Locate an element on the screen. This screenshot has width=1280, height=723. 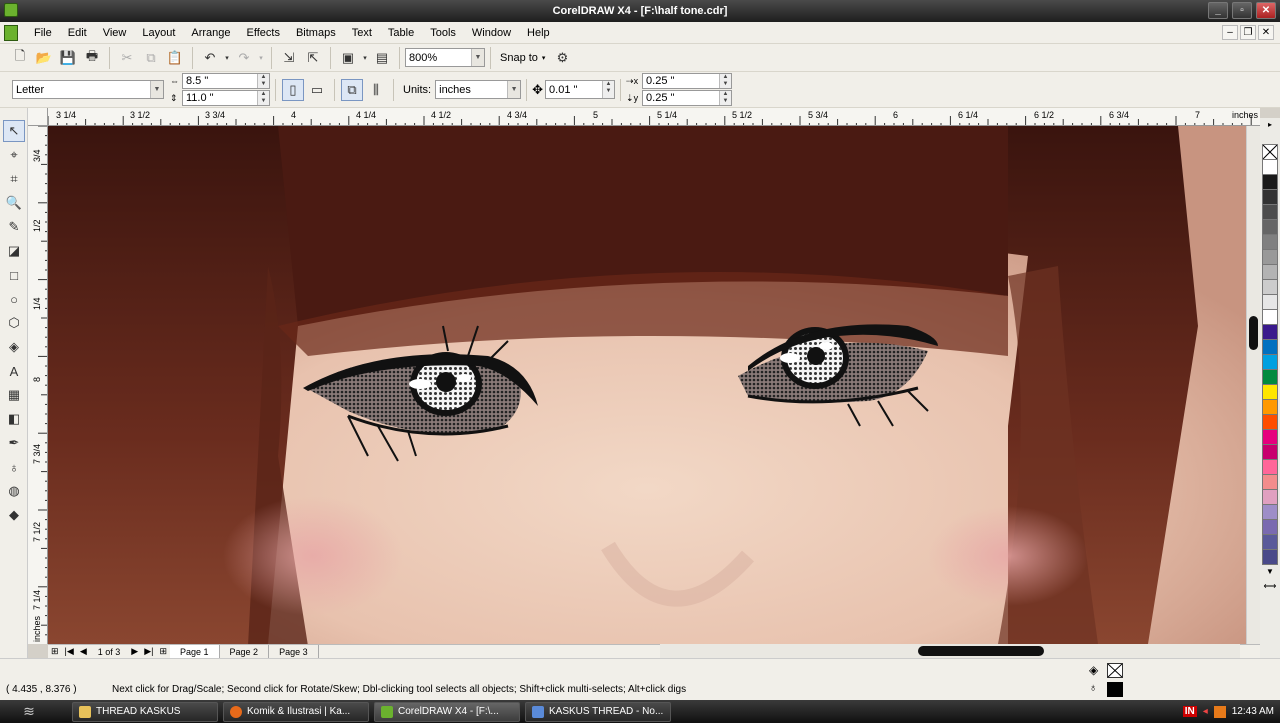
page-tab-2: Page 2 is located at coordinates (245, 651).